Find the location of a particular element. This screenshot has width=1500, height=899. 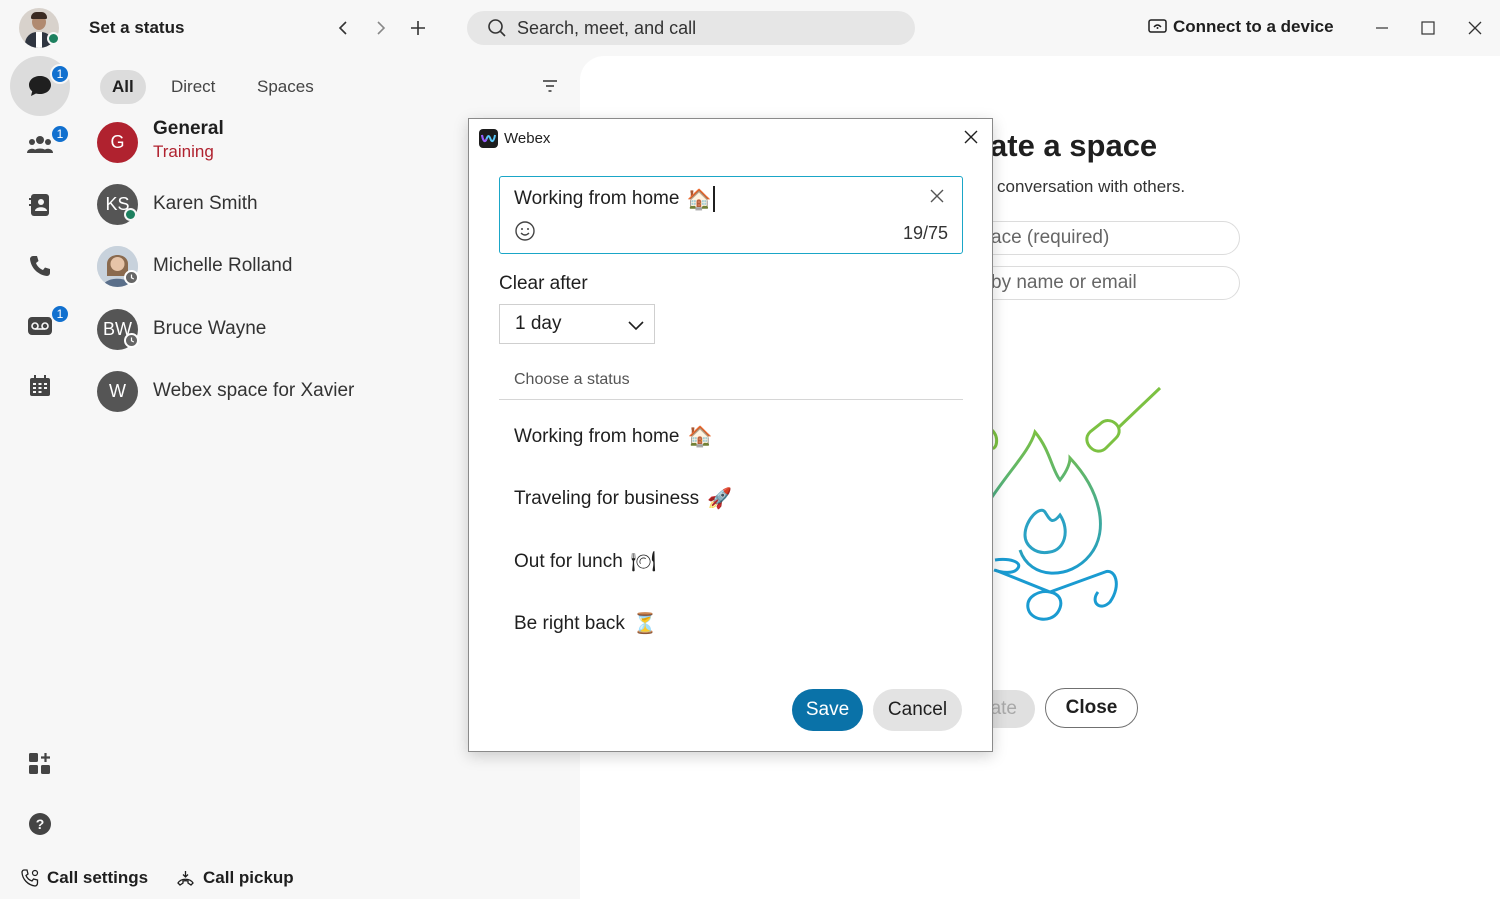

new-button is located at coordinates (418, 28).